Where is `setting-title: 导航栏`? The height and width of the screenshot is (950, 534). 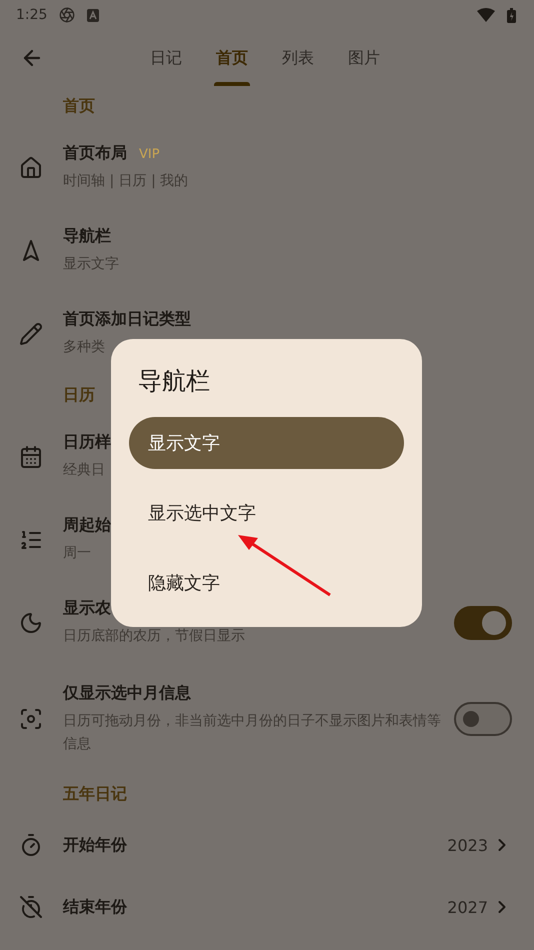
setting-title: 导航栏 is located at coordinates (87, 236).